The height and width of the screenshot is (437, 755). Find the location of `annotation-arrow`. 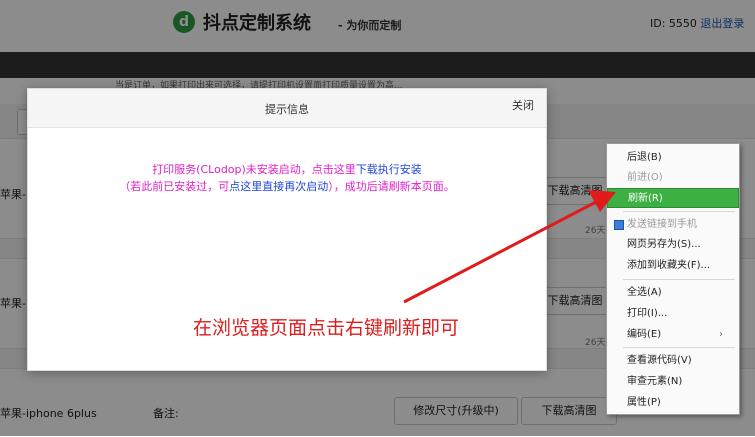

annotation-arrow is located at coordinates (509, 247).